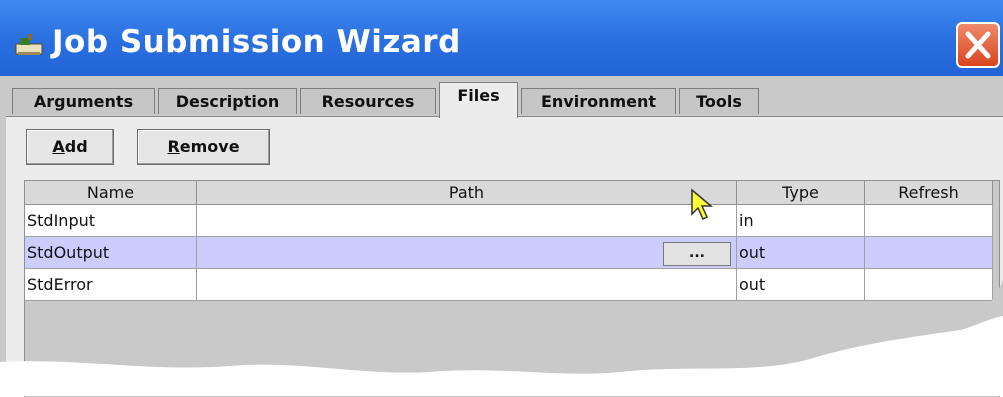  What do you see at coordinates (478, 100) in the screenshot?
I see `tab-files: Files` at bounding box center [478, 100].